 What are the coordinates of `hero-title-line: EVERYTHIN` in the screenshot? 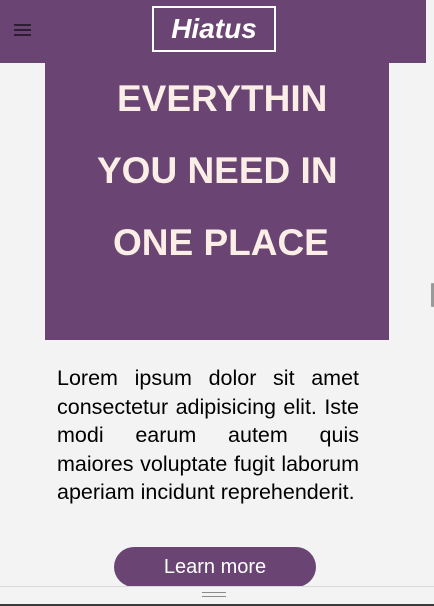 It's located at (222, 98).